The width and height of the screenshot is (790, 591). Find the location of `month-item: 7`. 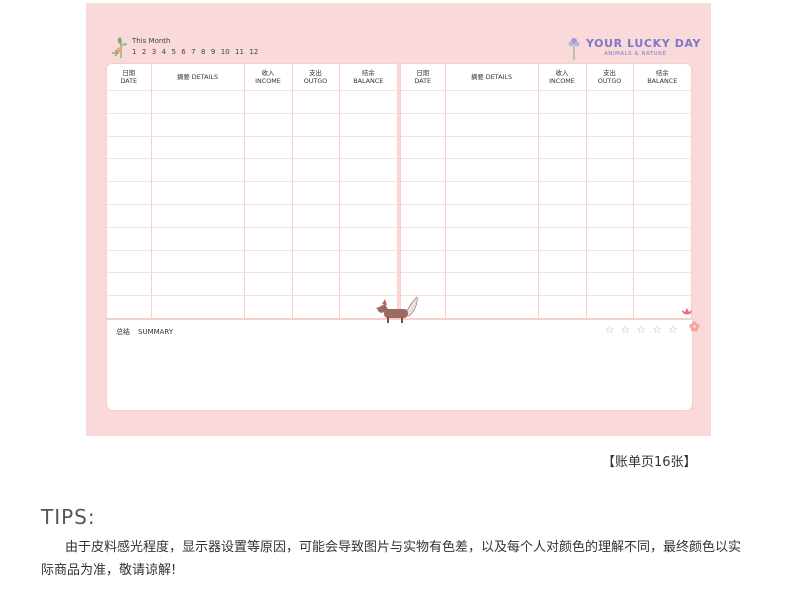

month-item: 7 is located at coordinates (193, 52).